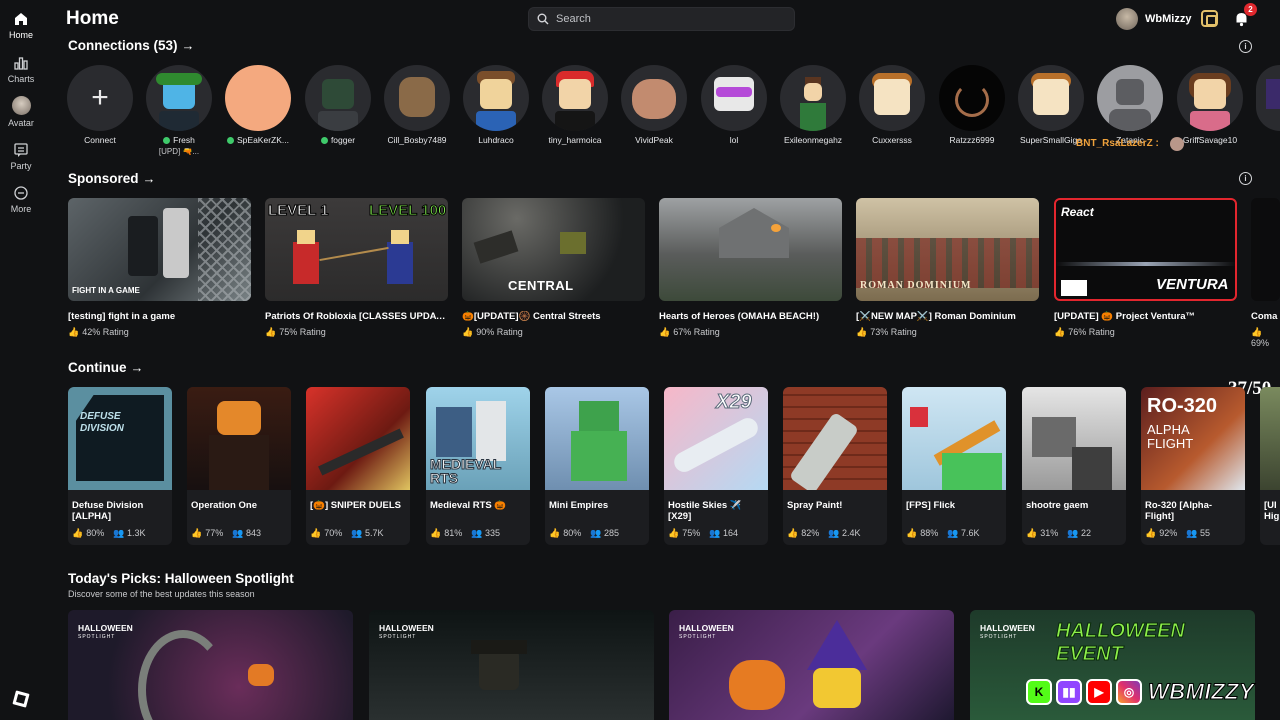  I want to click on username: WbMizzy, so click(1168, 19).